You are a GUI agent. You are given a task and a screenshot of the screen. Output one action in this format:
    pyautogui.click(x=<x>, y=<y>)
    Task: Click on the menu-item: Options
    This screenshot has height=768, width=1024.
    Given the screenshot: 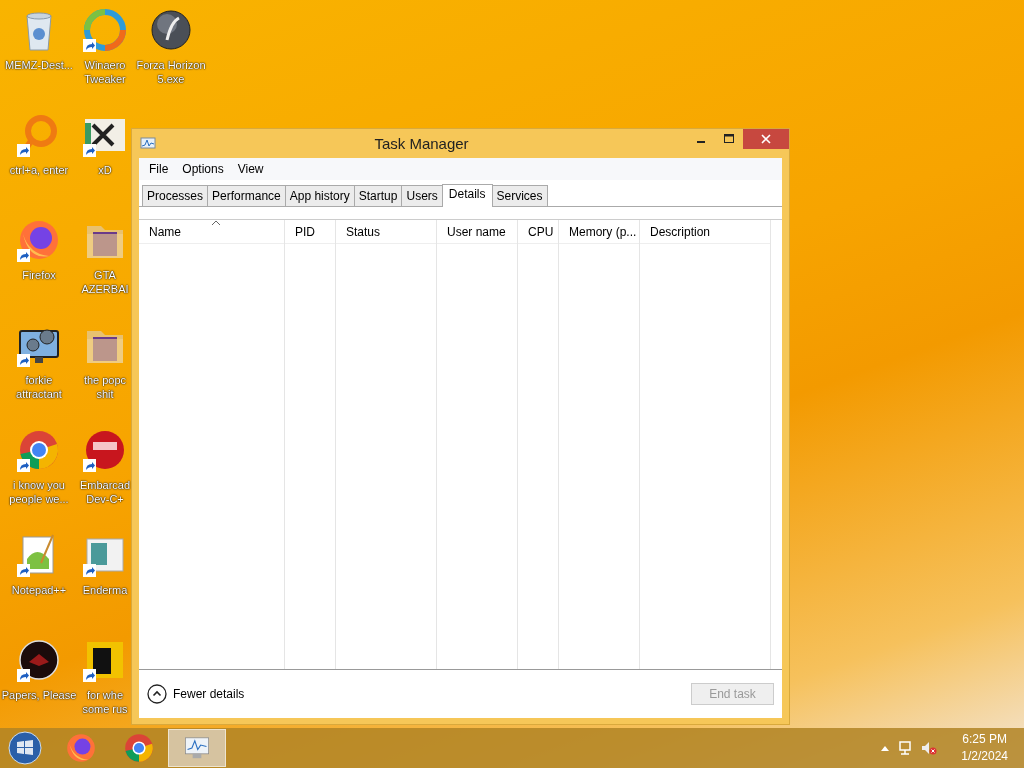 What is the action you would take?
    pyautogui.click(x=203, y=169)
    